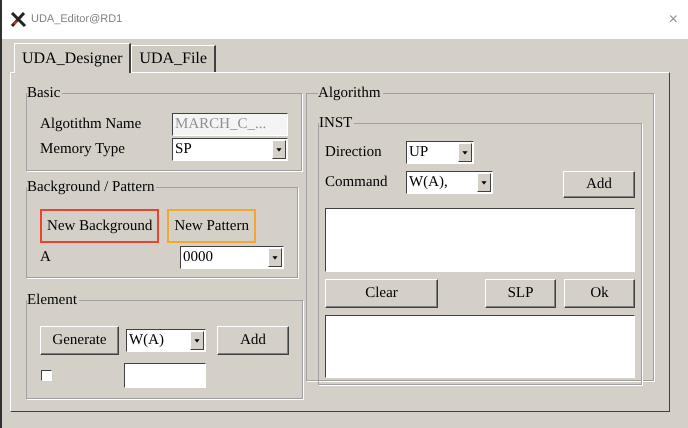 This screenshot has height=428, width=688. I want to click on ok-button: Ok, so click(599, 293).